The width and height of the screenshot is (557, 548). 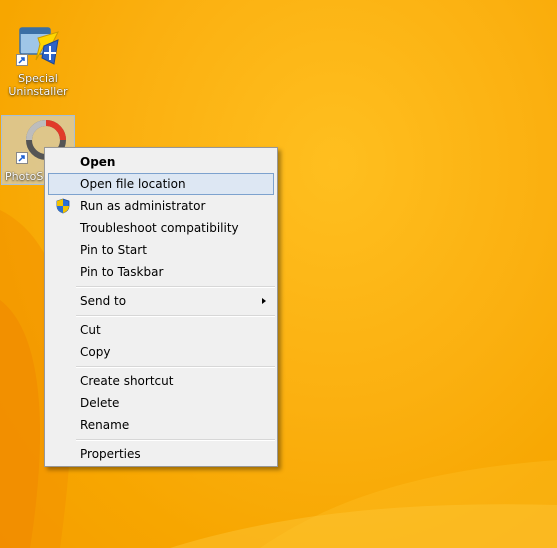 I want to click on menu-item-open: Open, so click(x=161, y=162).